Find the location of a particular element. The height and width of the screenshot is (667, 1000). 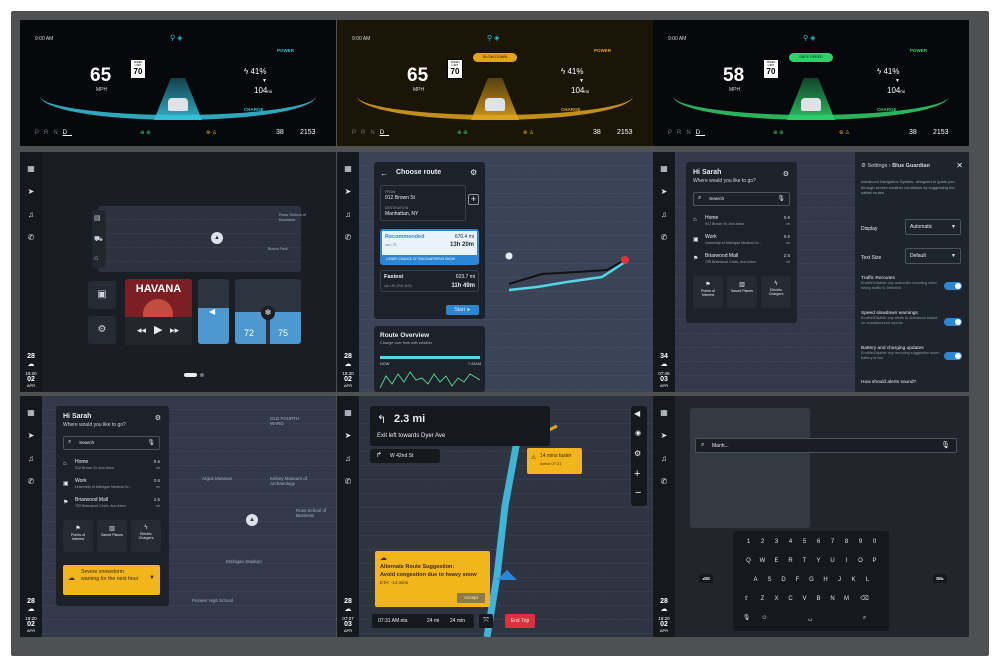

key: 8 is located at coordinates (846, 542).